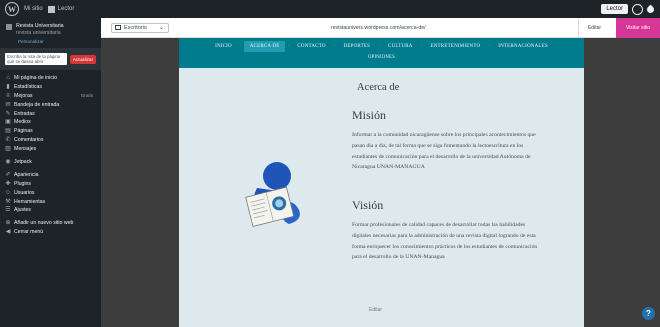 The image size is (660, 327). What do you see at coordinates (8, 232) in the screenshot?
I see `collapse-icon: ◀` at bounding box center [8, 232].